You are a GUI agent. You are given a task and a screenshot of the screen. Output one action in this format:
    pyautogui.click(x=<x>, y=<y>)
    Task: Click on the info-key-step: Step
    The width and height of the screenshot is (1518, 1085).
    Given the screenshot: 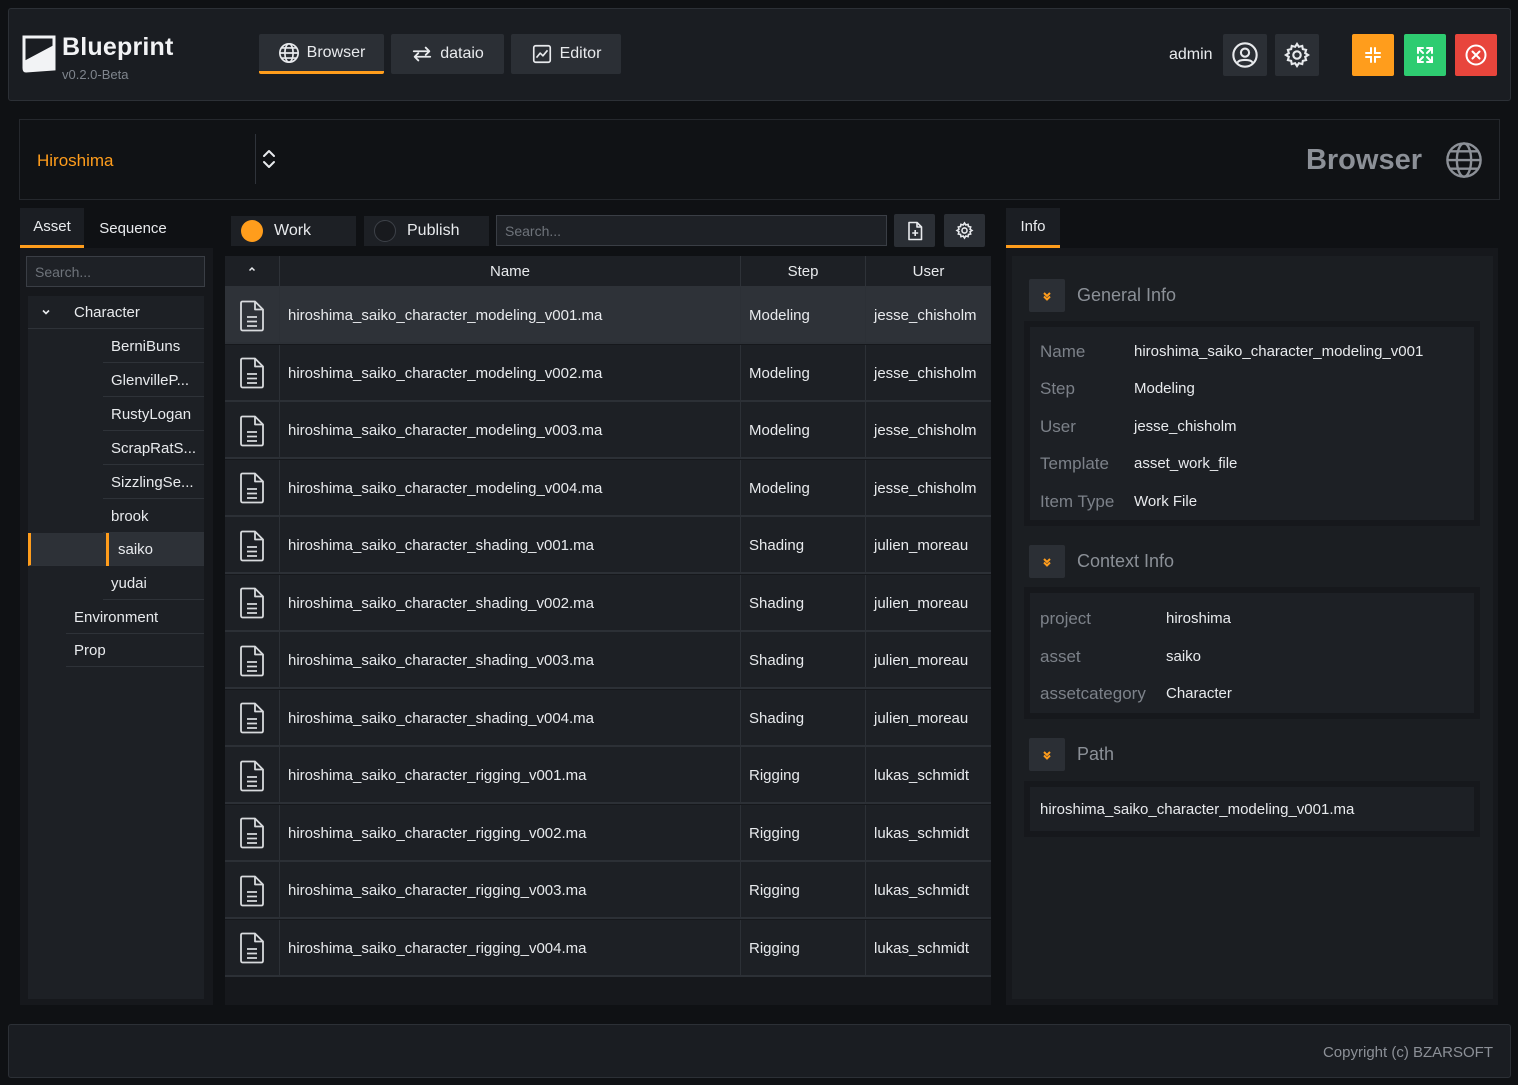 What is the action you would take?
    pyautogui.click(x=1057, y=388)
    